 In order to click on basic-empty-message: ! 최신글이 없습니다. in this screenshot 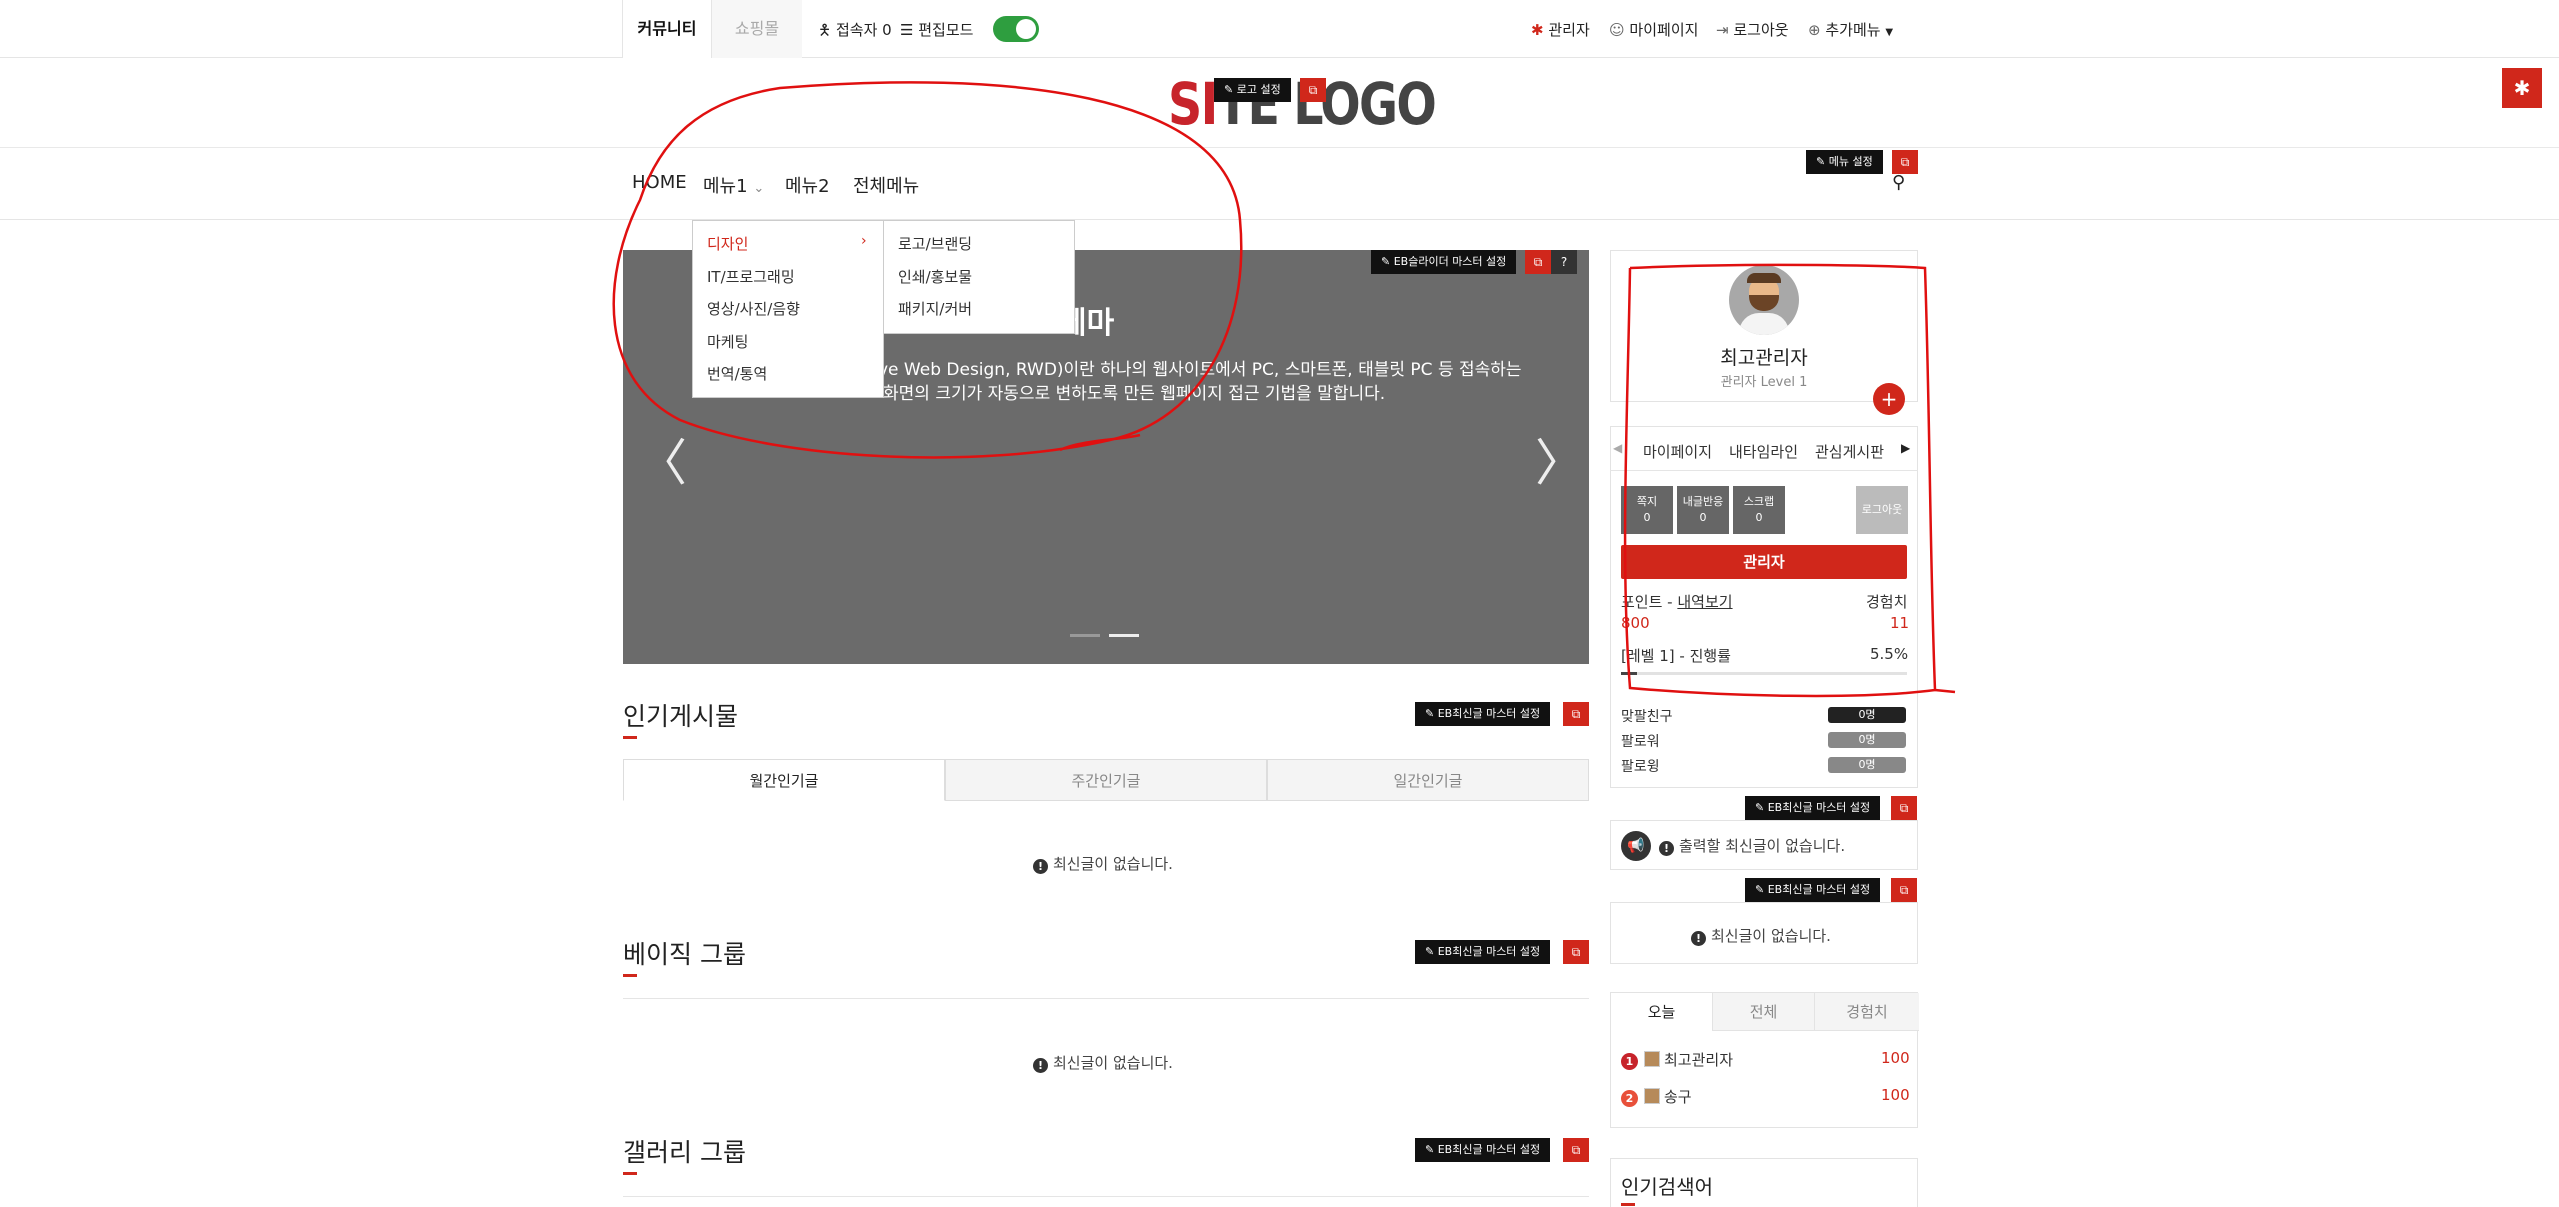, I will do `click(1103, 1062)`.